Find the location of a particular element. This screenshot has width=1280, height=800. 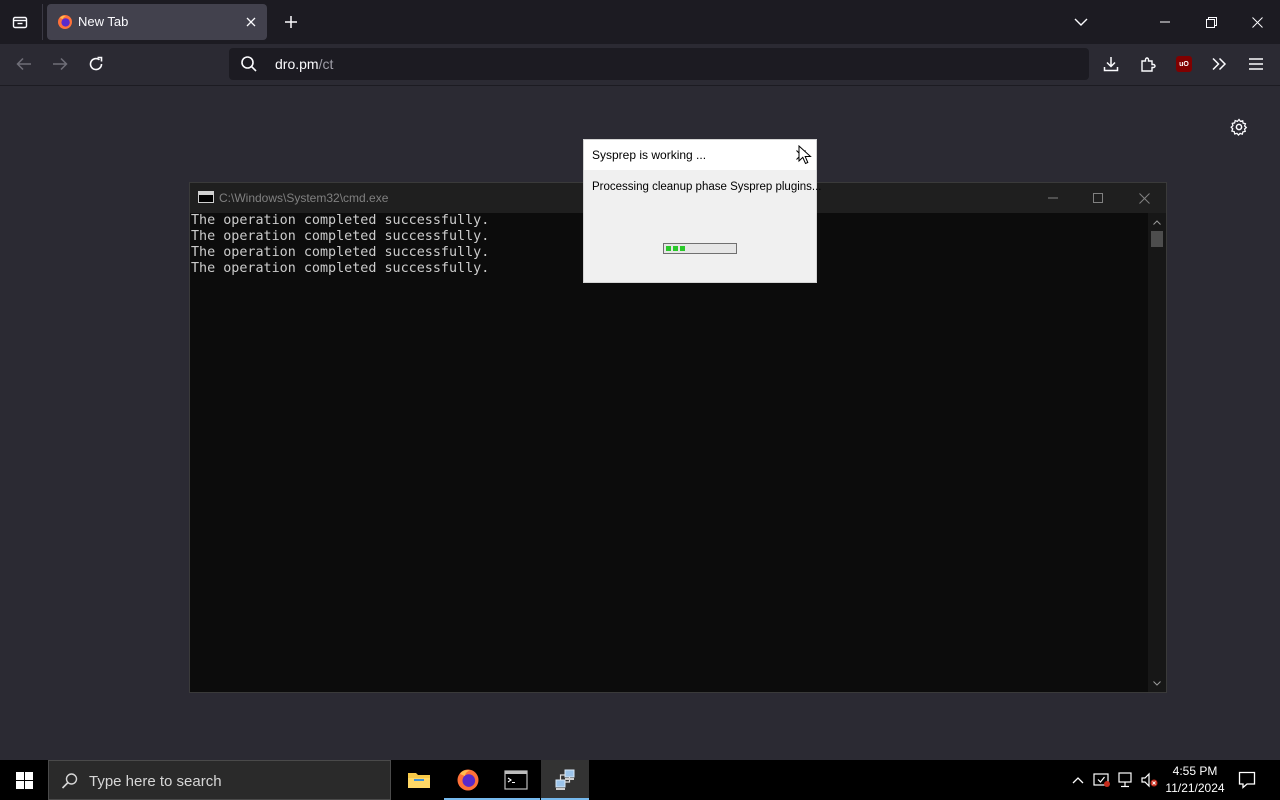

search-placeholder: Type here to search is located at coordinates (155, 781).